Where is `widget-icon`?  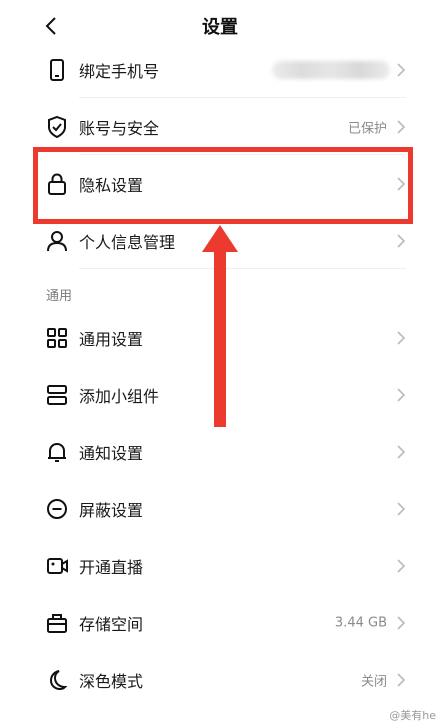 widget-icon is located at coordinates (57, 395).